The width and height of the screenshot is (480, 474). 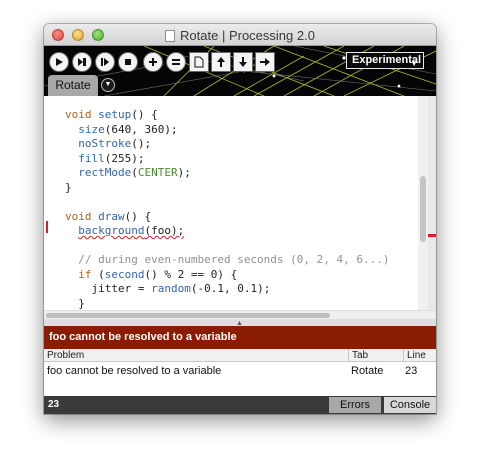 I want to click on error-marker-column, so click(x=432, y=203).